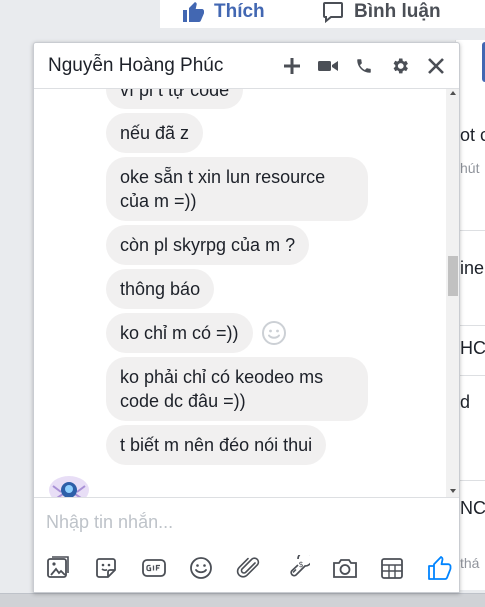 This screenshot has height=607, width=485. Describe the element at coordinates (453, 276) in the screenshot. I see `scrollbar-thumb` at that location.